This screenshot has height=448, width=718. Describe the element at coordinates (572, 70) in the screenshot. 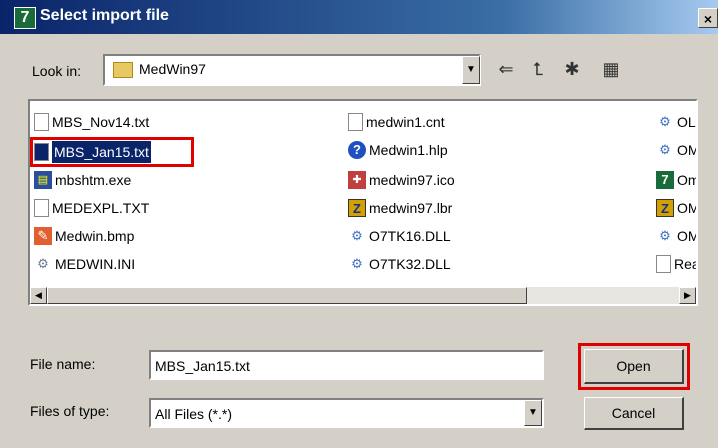

I see `new-folder-icon: ✱` at that location.